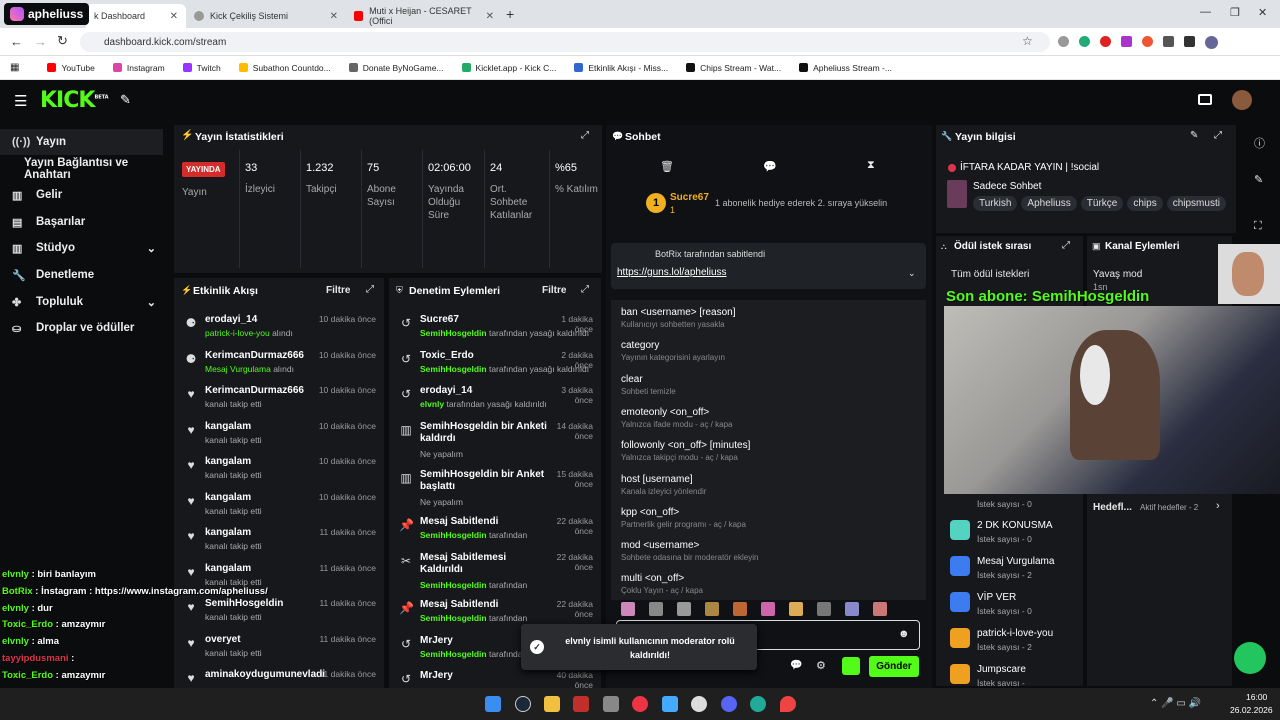 The width and height of the screenshot is (1280, 720). I want to click on tv-icon, so click(1205, 99).